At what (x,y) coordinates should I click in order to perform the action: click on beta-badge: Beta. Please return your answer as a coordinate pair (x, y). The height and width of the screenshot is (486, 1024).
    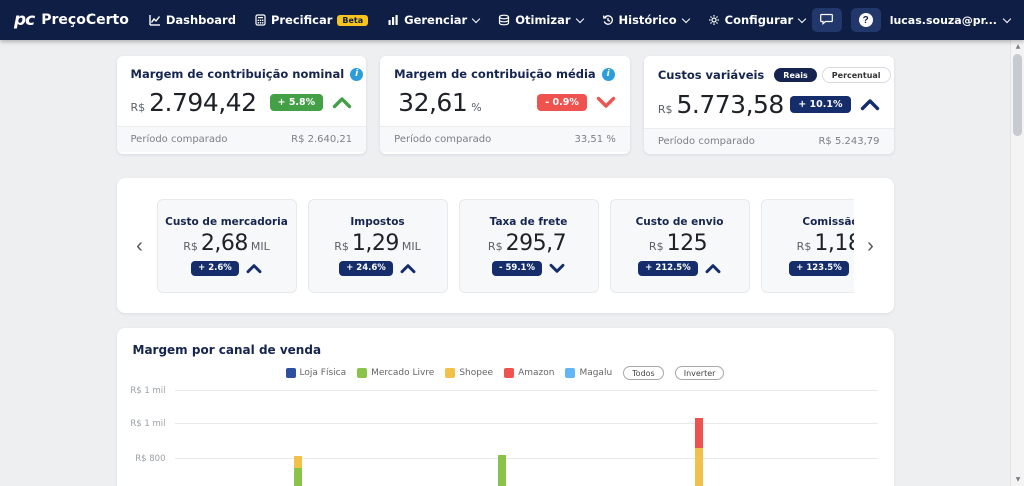
    Looking at the image, I should click on (353, 20).